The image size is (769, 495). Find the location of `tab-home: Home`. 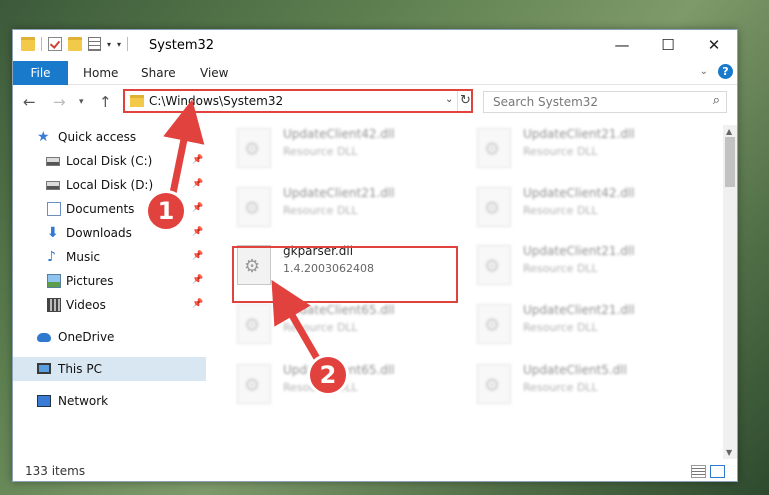

tab-home: Home is located at coordinates (100, 73).